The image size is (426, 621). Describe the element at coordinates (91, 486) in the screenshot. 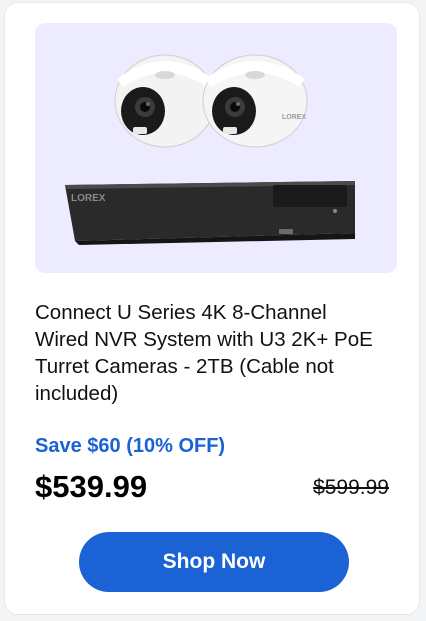

I see `sale-price: $539.99` at that location.